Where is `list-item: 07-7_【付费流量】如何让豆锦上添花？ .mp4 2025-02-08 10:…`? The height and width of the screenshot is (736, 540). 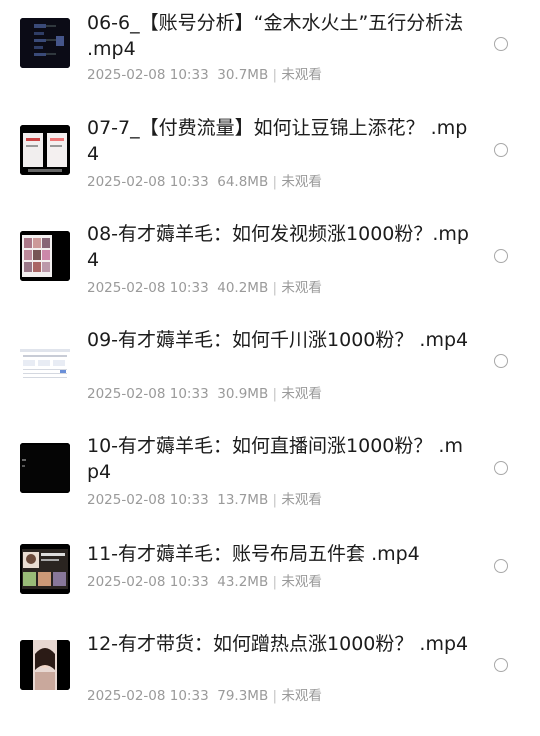 list-item: 07-7_【付费流量】如何让豆锦上添花？ .mp4 2025-02-08 10:… is located at coordinates (270, 158).